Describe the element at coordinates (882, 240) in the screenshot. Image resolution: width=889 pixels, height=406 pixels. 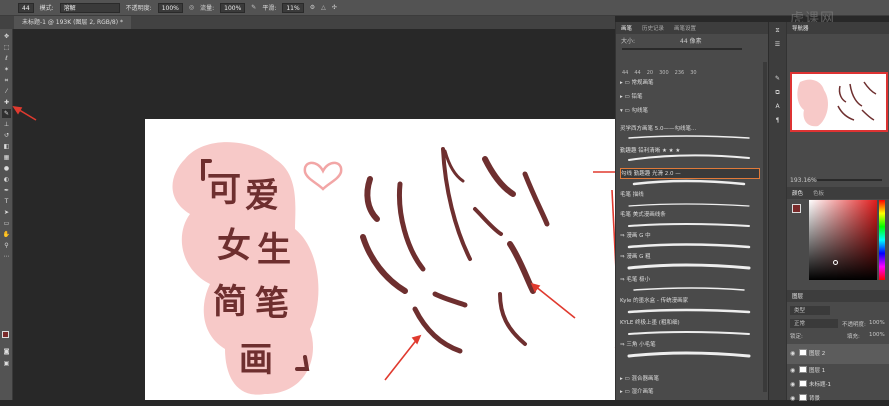
I see `hue-slider` at that location.